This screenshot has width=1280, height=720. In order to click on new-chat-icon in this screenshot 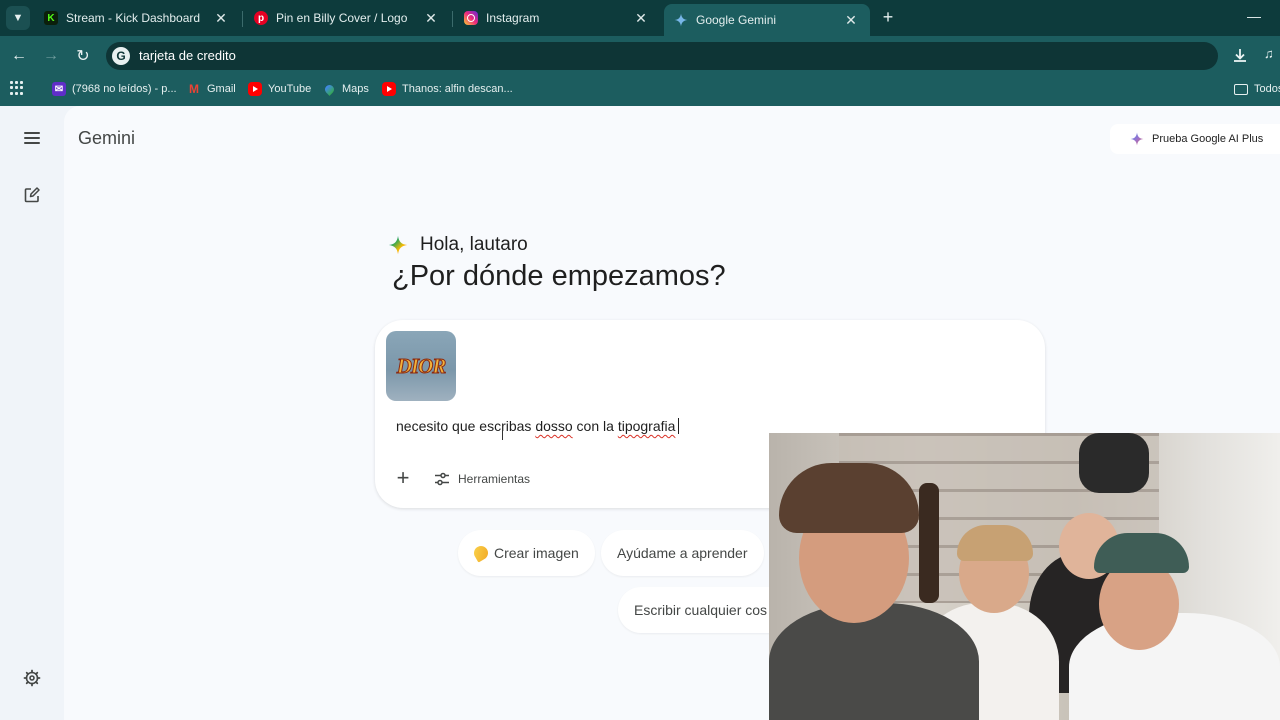, I will do `click(32, 195)`.